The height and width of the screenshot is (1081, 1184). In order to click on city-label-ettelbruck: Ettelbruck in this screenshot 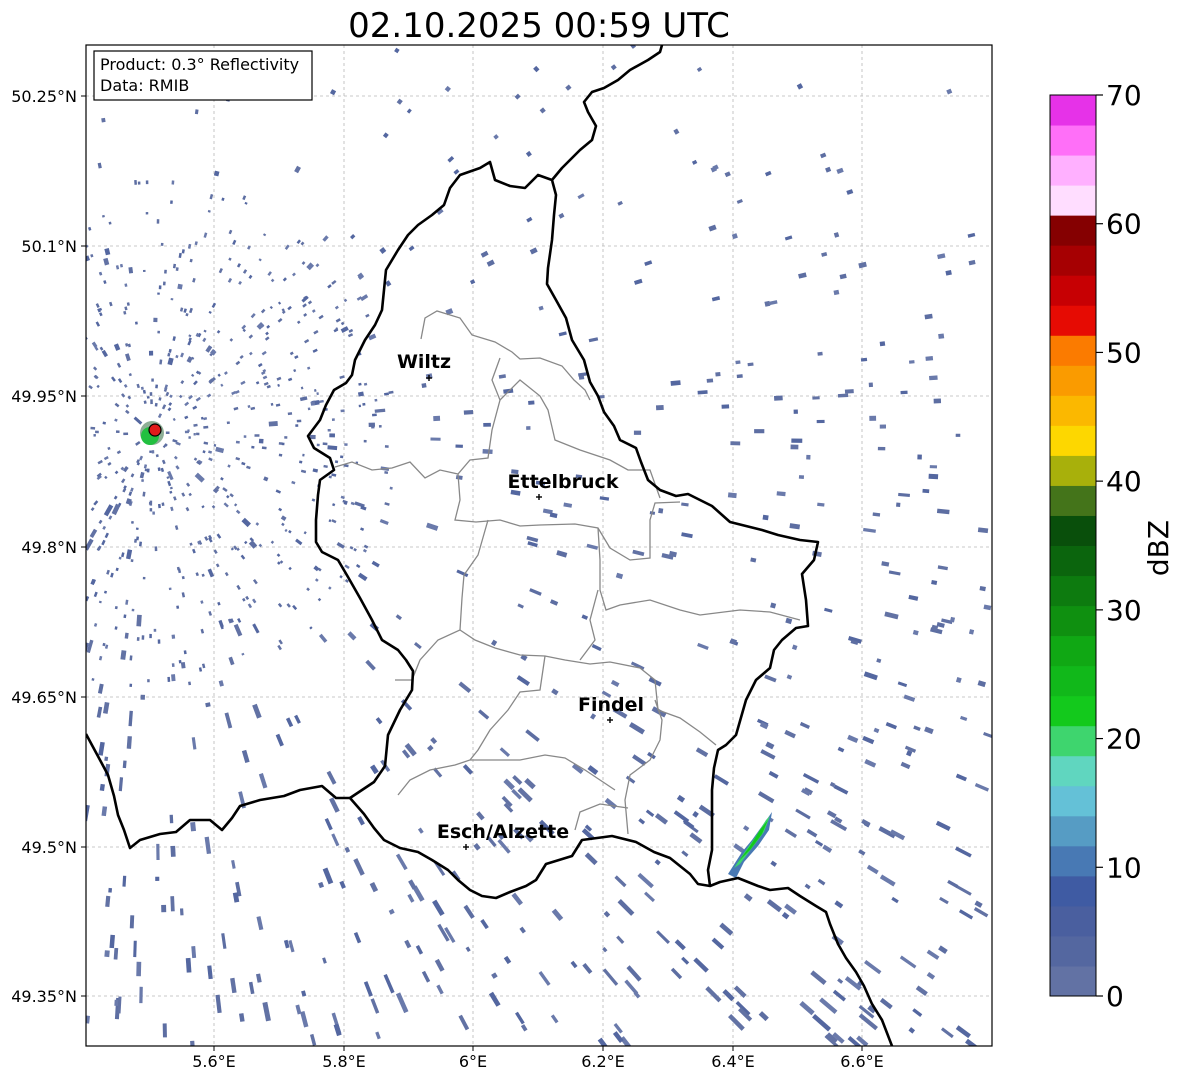, I will do `click(563, 482)`.